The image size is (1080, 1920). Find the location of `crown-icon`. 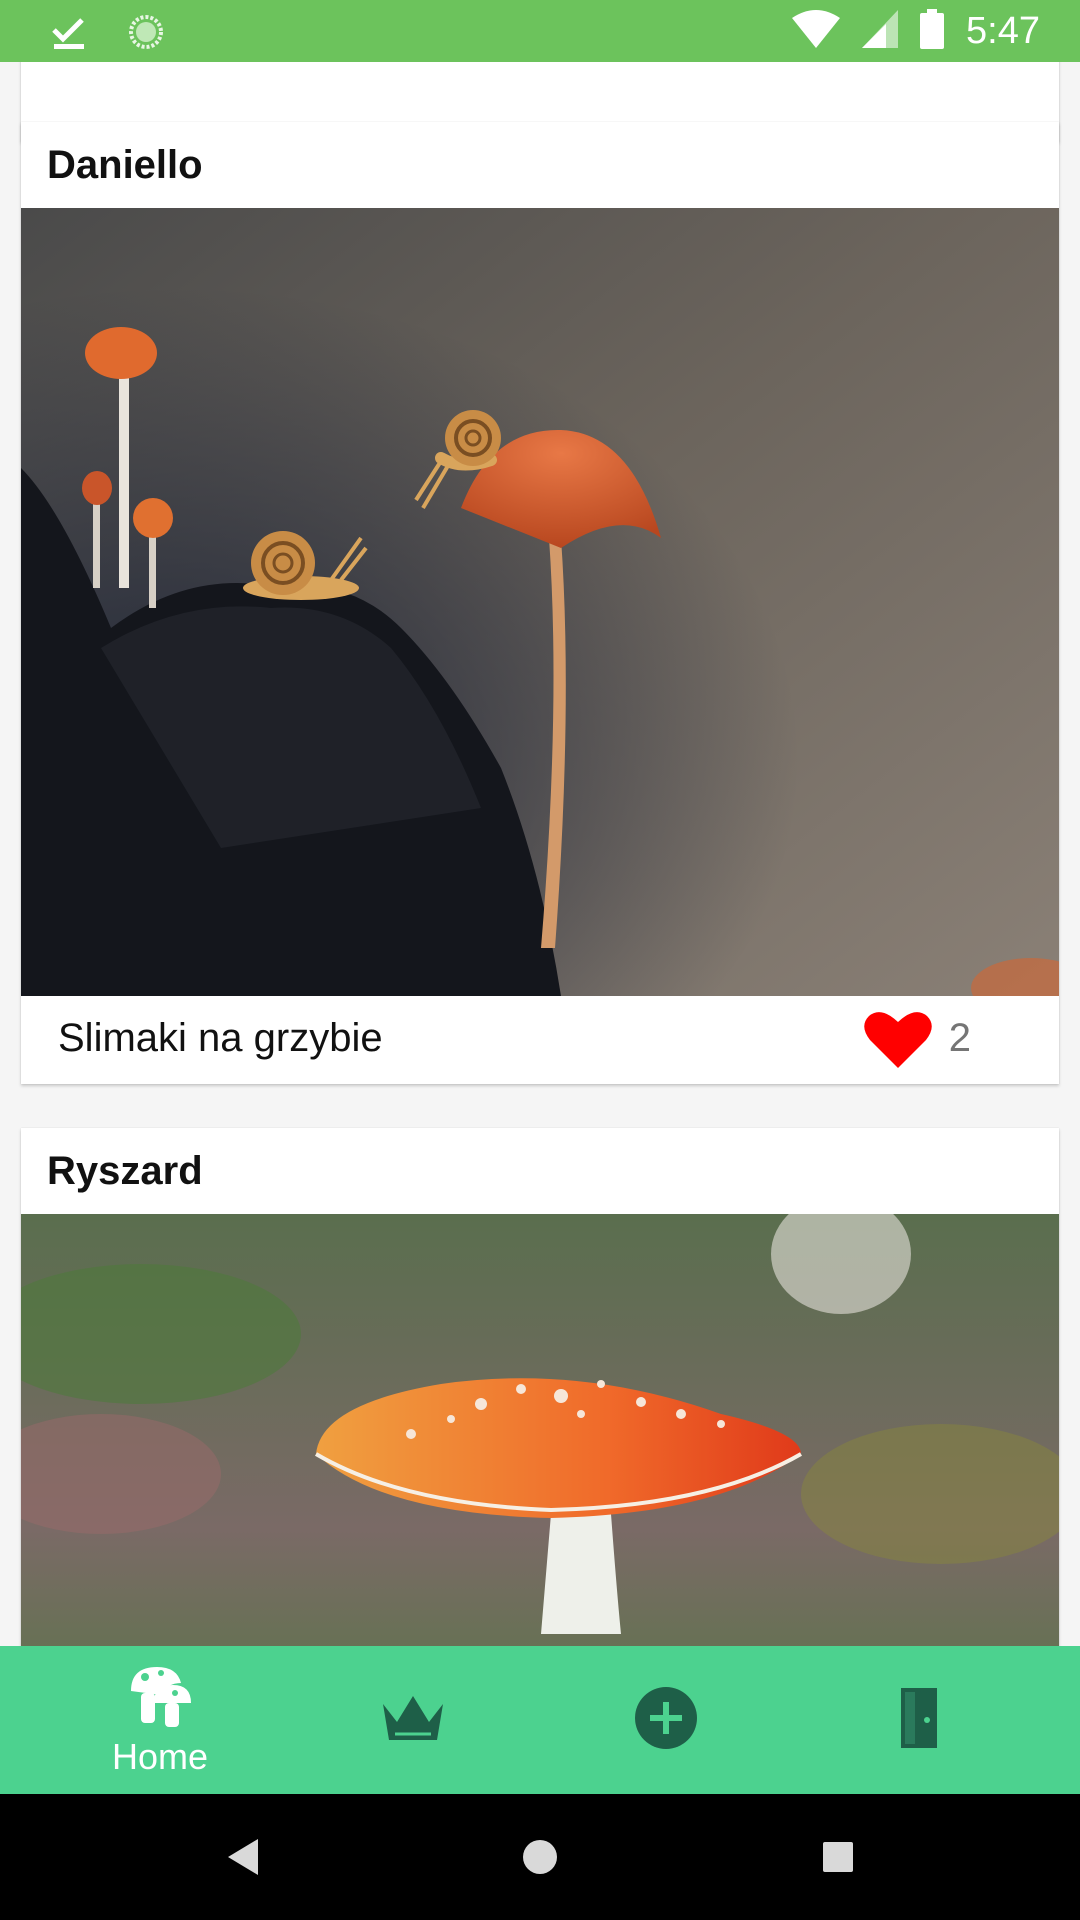

crown-icon is located at coordinates (413, 1720).